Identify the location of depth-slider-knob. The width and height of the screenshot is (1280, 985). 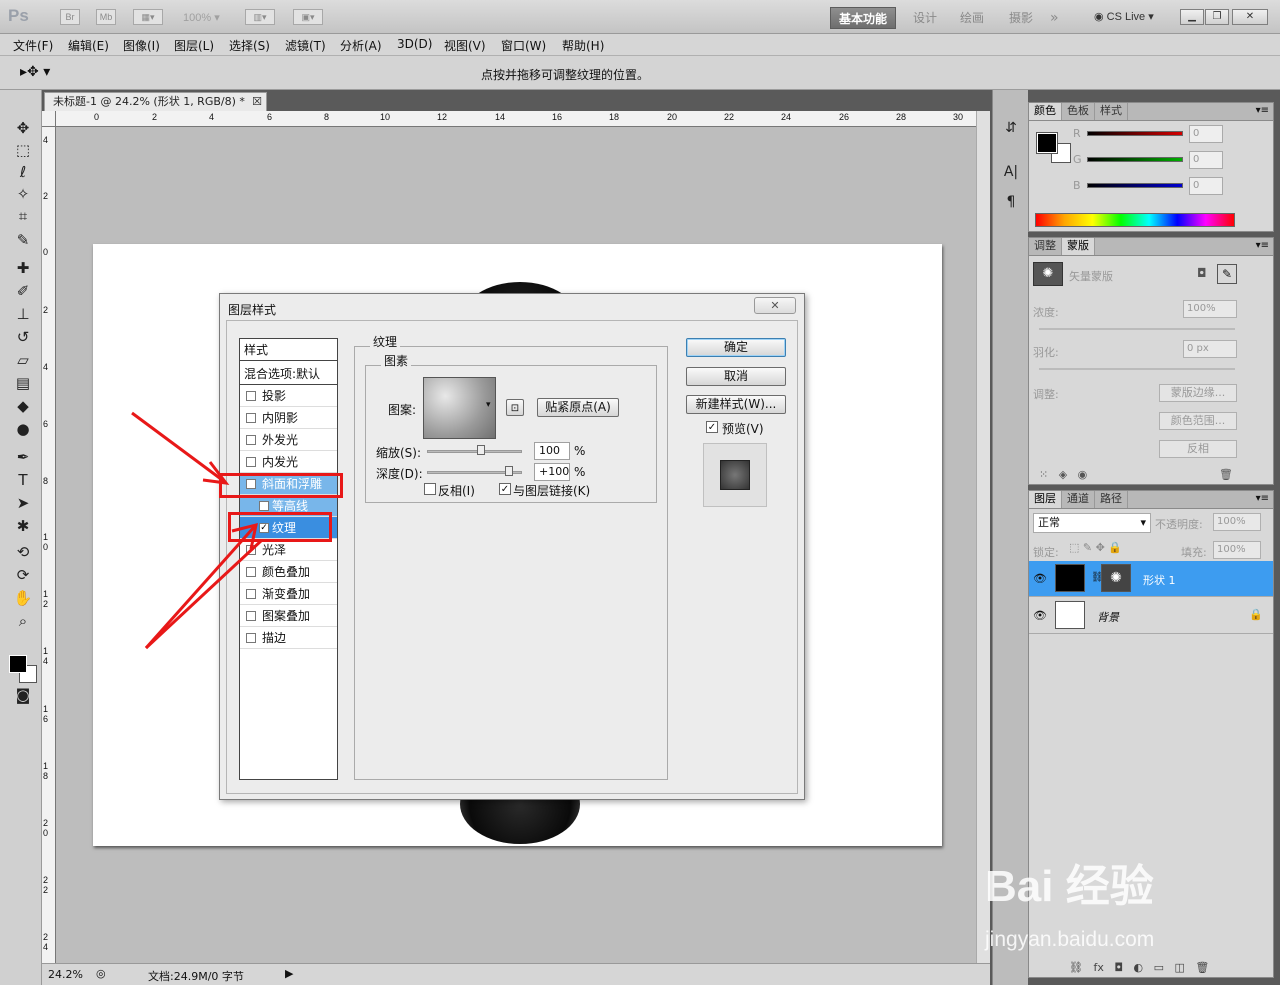
(509, 471).